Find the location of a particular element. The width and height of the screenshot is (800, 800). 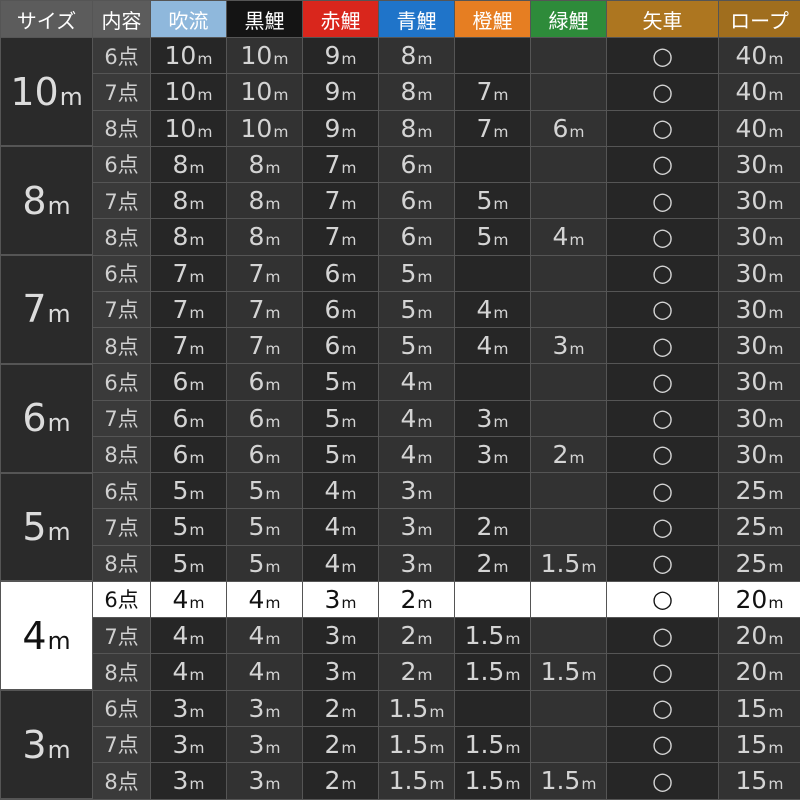

table-row: 8点 5m 5m 4m 3m 2m 1.5m ○ 25m is located at coordinates (400, 563).